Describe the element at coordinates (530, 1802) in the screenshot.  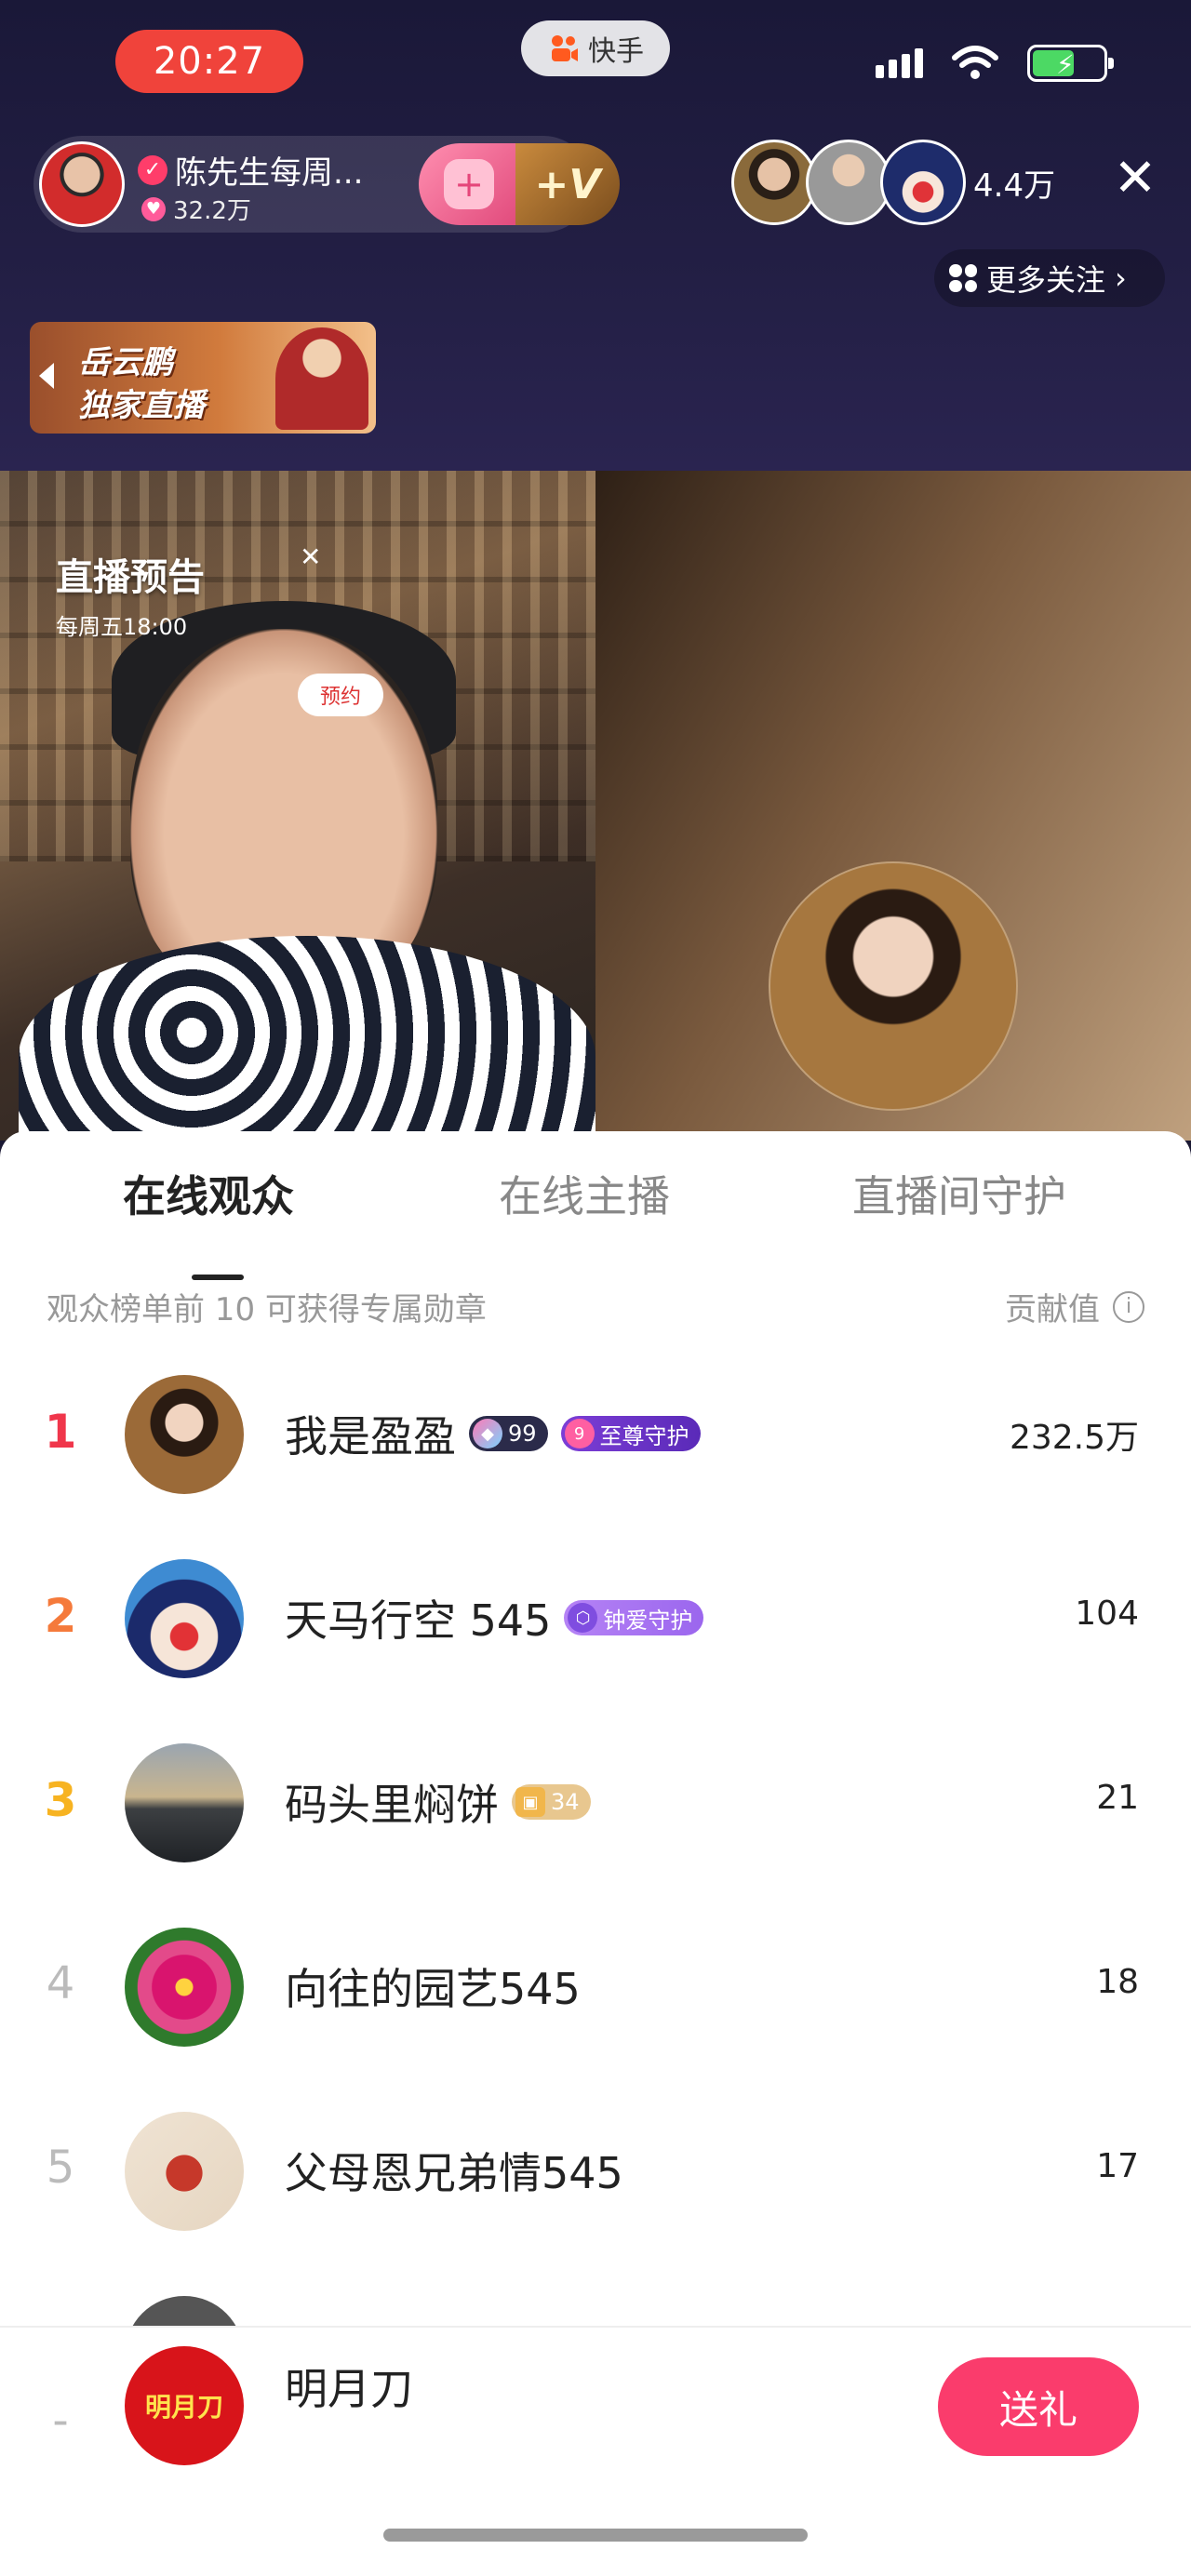
I see `cube-icon: ▣` at that location.